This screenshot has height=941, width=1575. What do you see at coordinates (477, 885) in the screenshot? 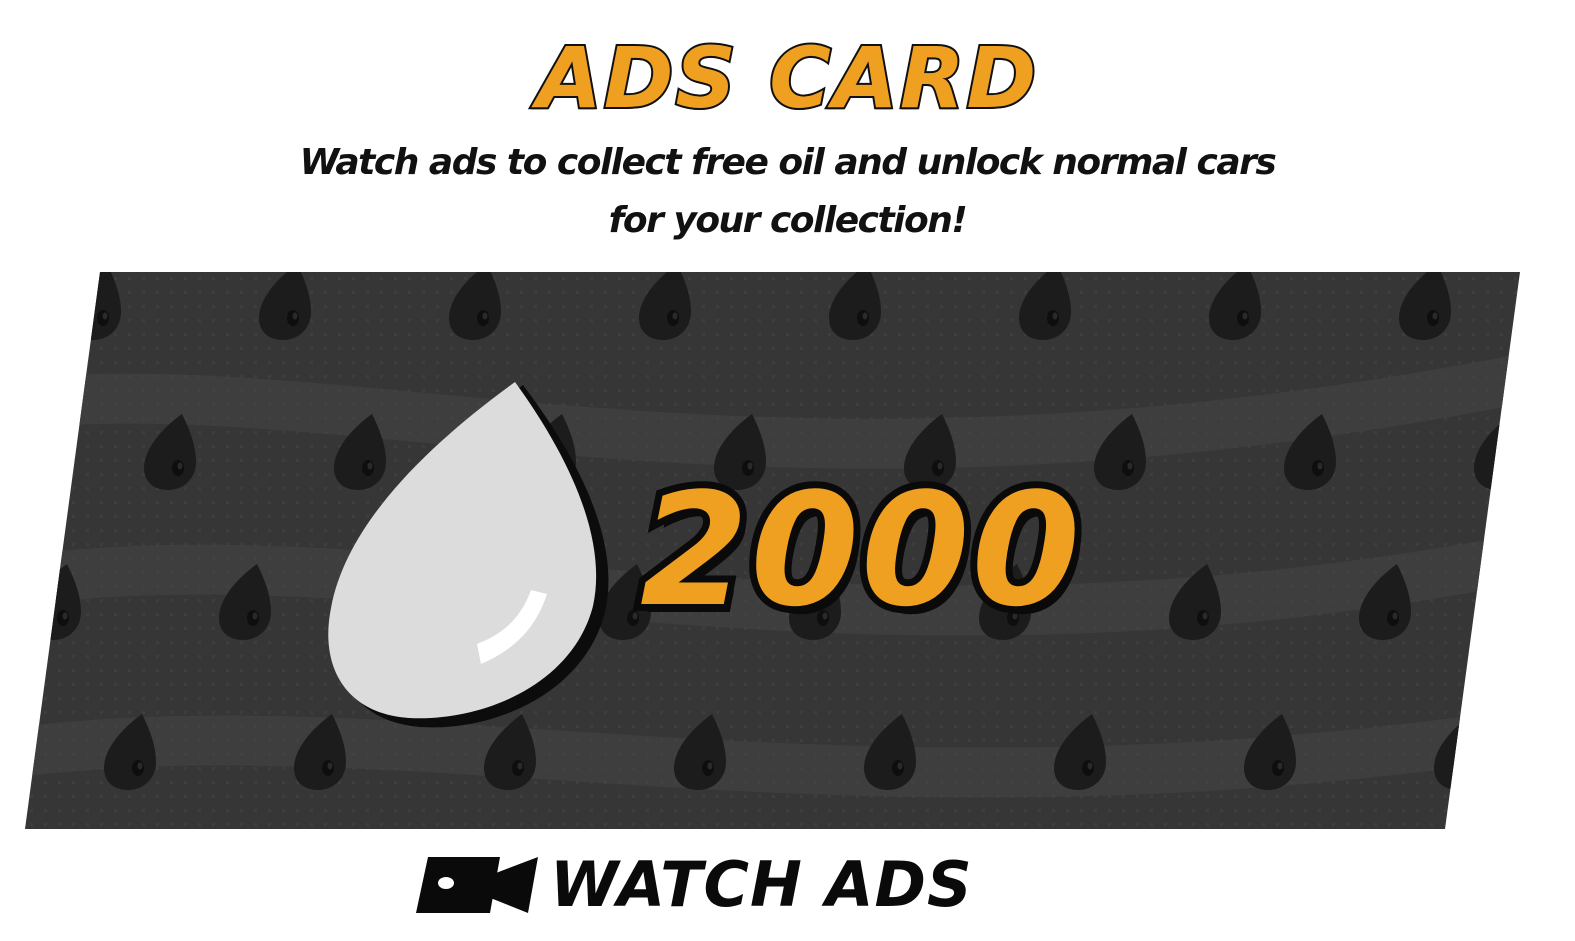
I see `video-camera-icon` at bounding box center [477, 885].